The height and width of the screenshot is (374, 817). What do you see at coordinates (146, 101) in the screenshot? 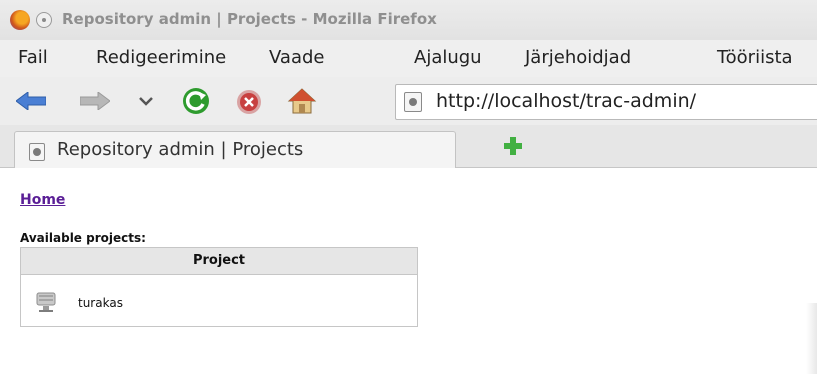
I see `history-dropdown-icon` at bounding box center [146, 101].